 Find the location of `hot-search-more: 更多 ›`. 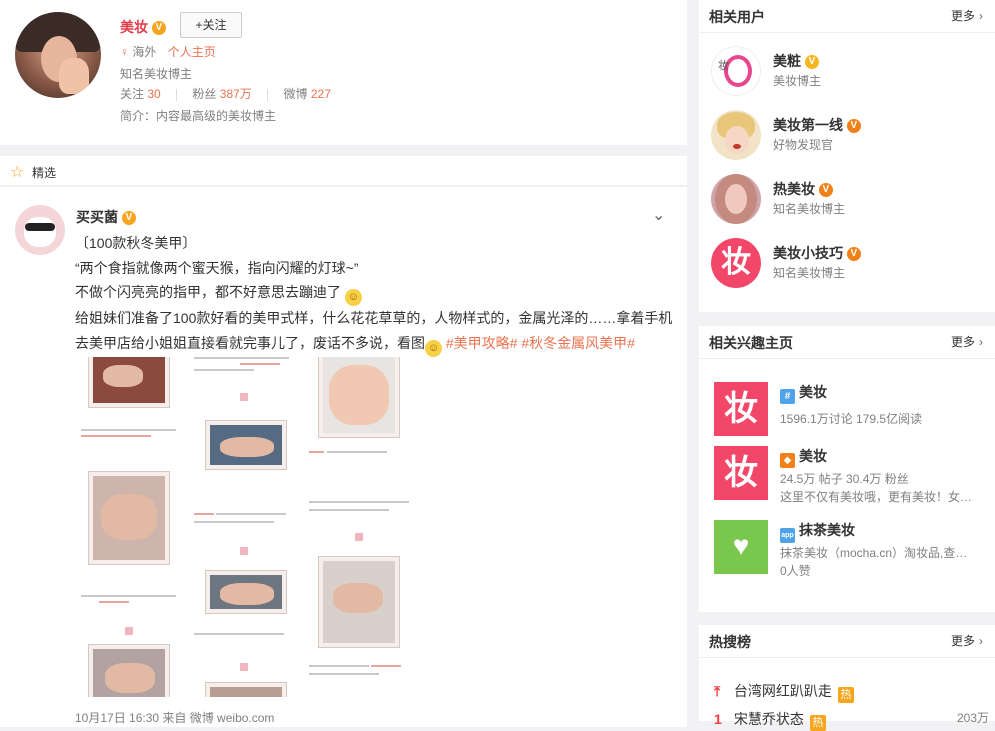

hot-search-more: 更多 › is located at coordinates (967, 640).